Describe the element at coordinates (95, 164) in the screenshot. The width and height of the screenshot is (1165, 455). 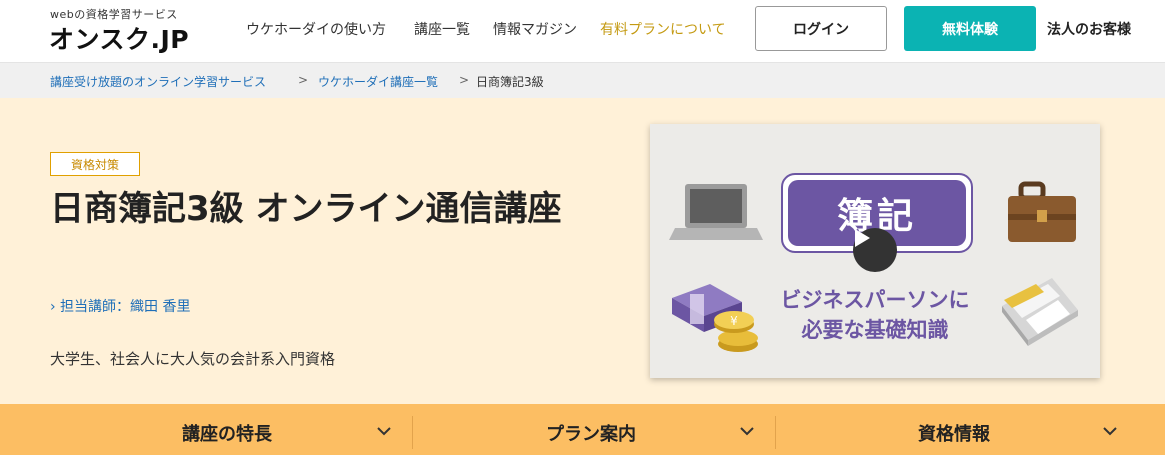
I see `category-badge: 資格対策` at that location.